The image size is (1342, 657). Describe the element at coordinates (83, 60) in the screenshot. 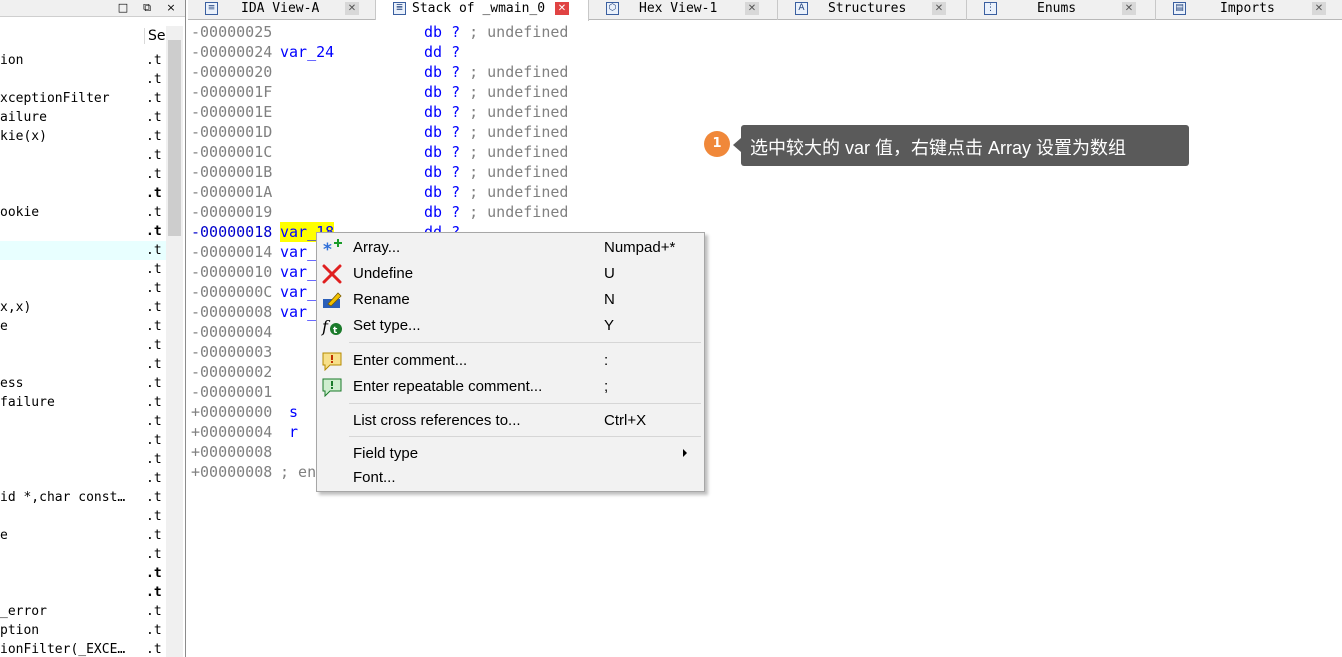

I see `function-row: ion .t` at that location.